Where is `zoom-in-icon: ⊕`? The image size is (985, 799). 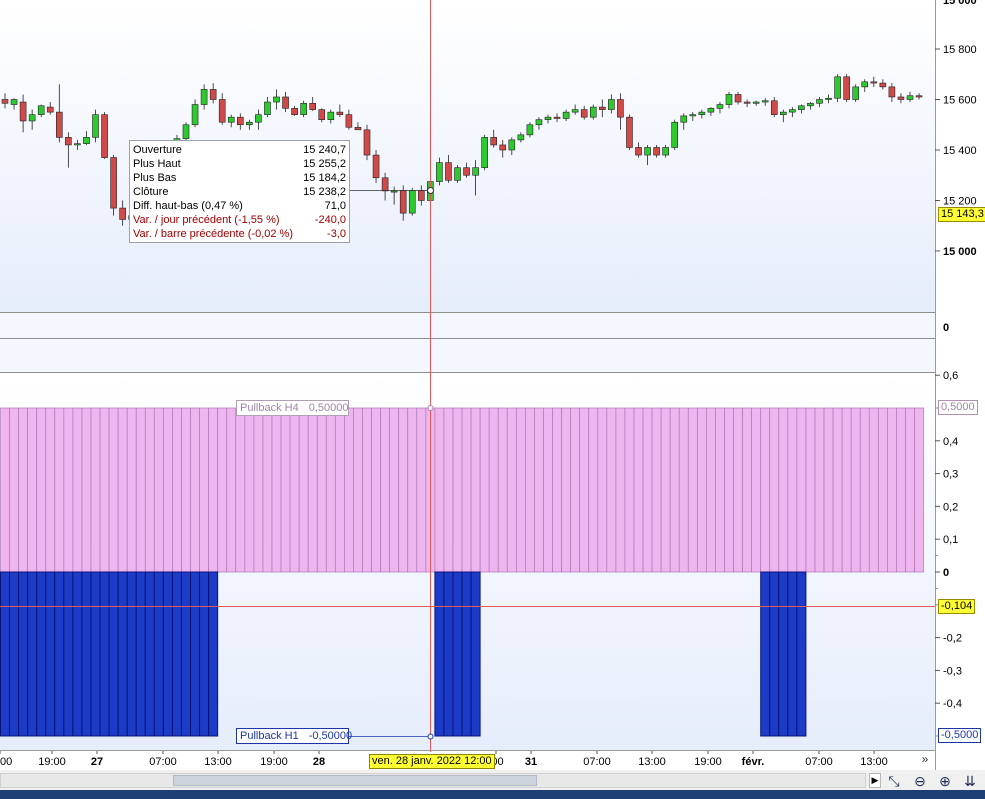 zoom-in-icon: ⊕ is located at coordinates (945, 781).